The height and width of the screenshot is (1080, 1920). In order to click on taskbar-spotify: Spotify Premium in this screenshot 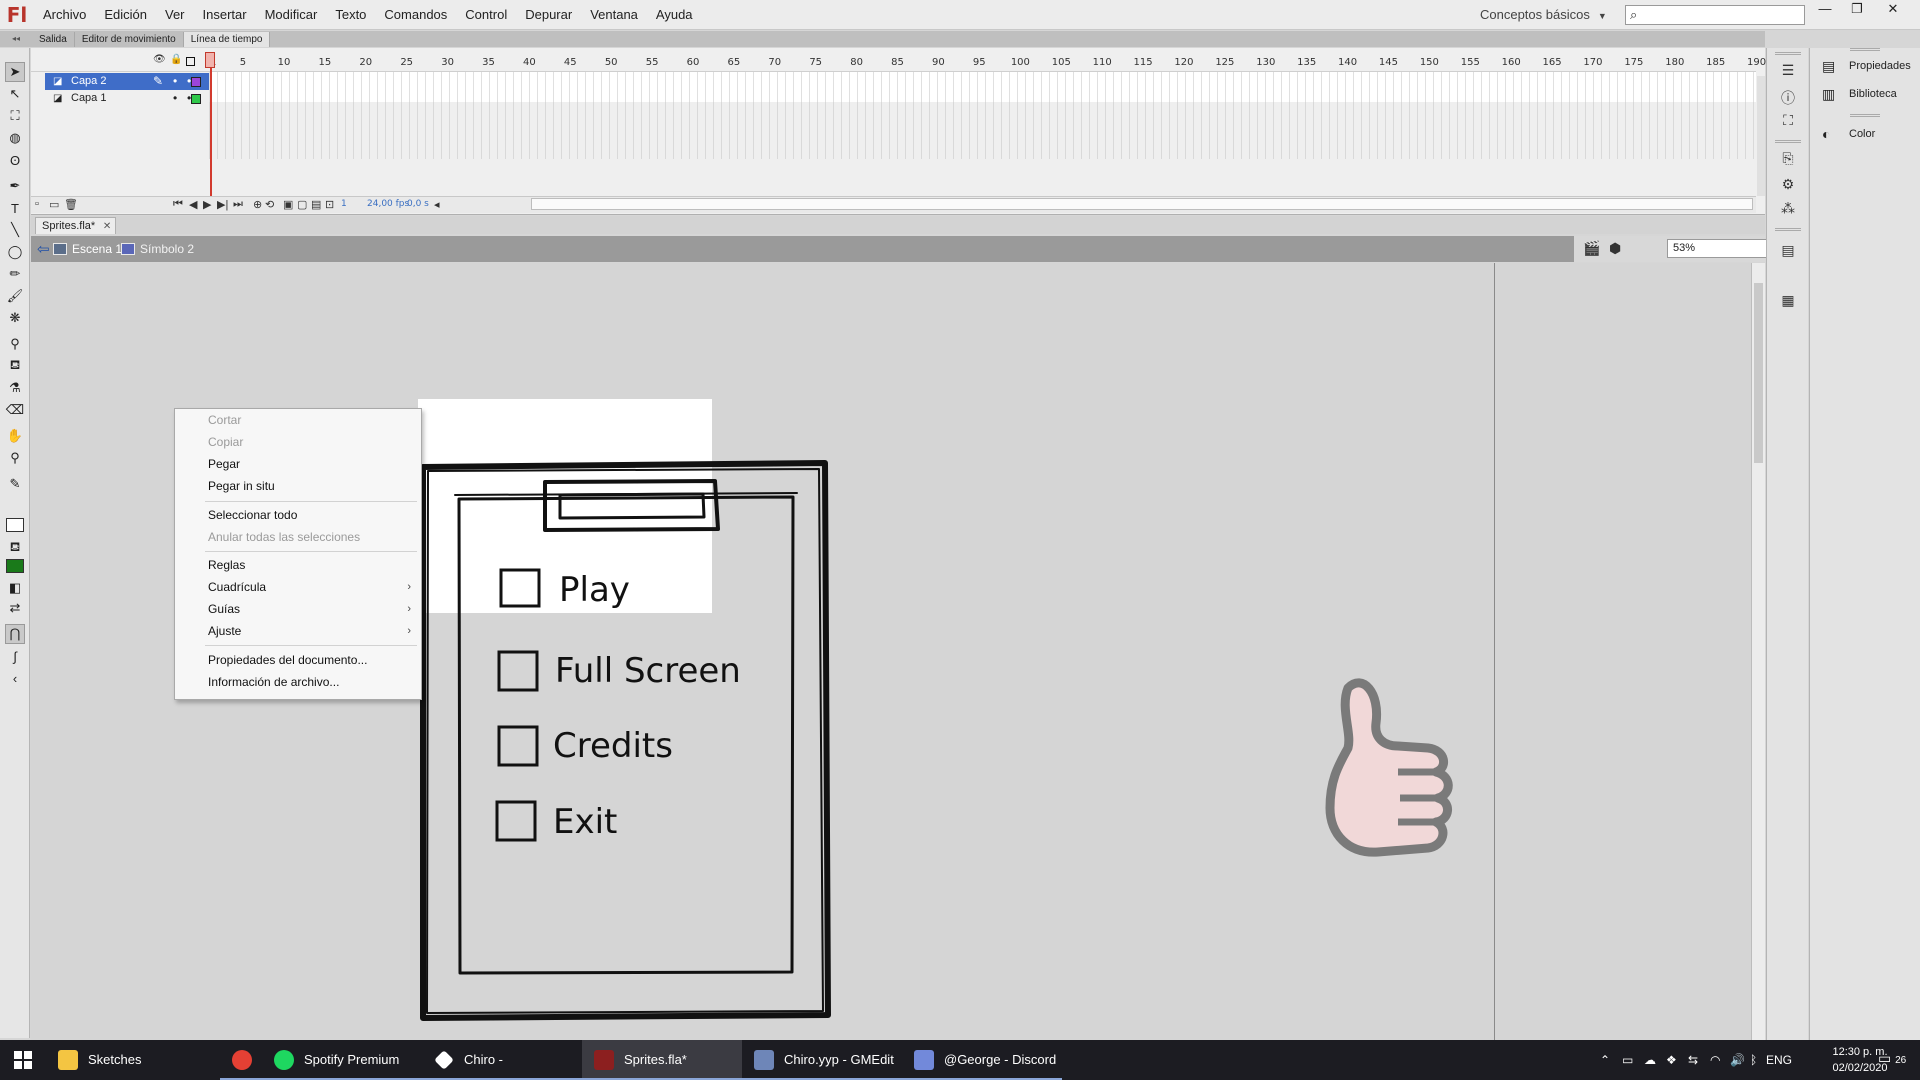, I will do `click(342, 1060)`.